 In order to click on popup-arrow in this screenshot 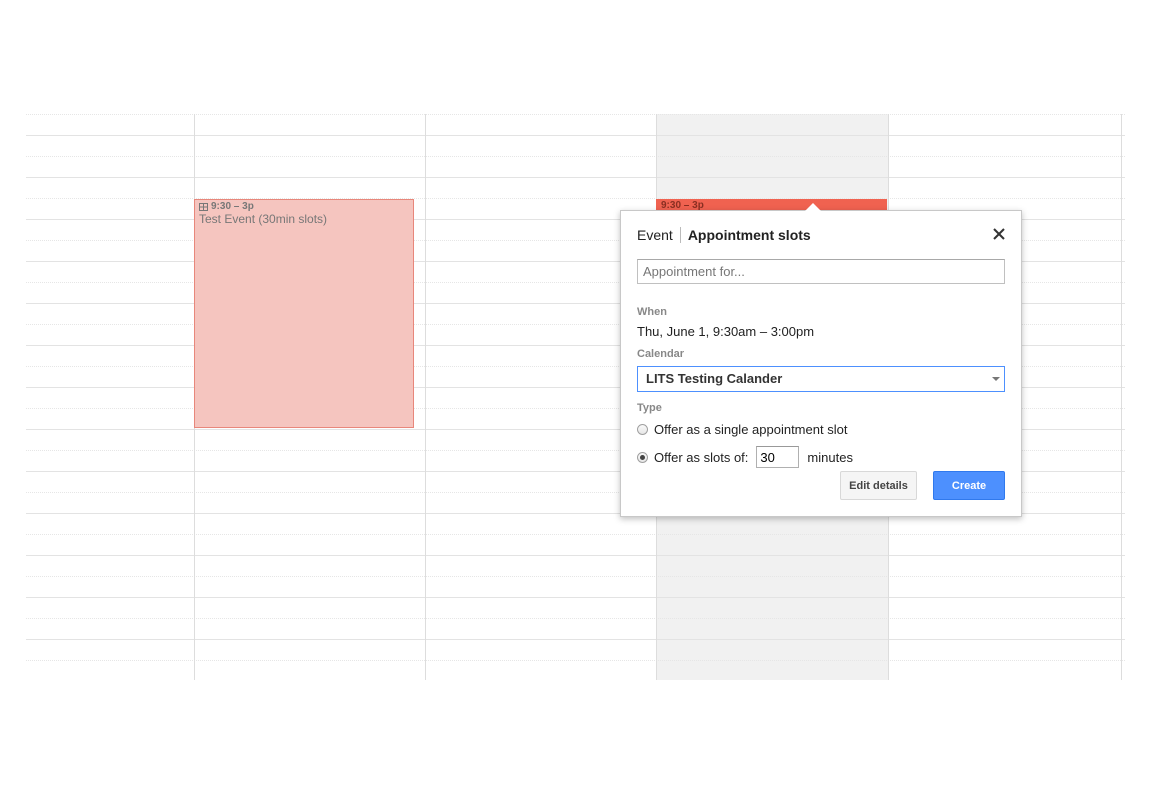, I will do `click(813, 207)`.